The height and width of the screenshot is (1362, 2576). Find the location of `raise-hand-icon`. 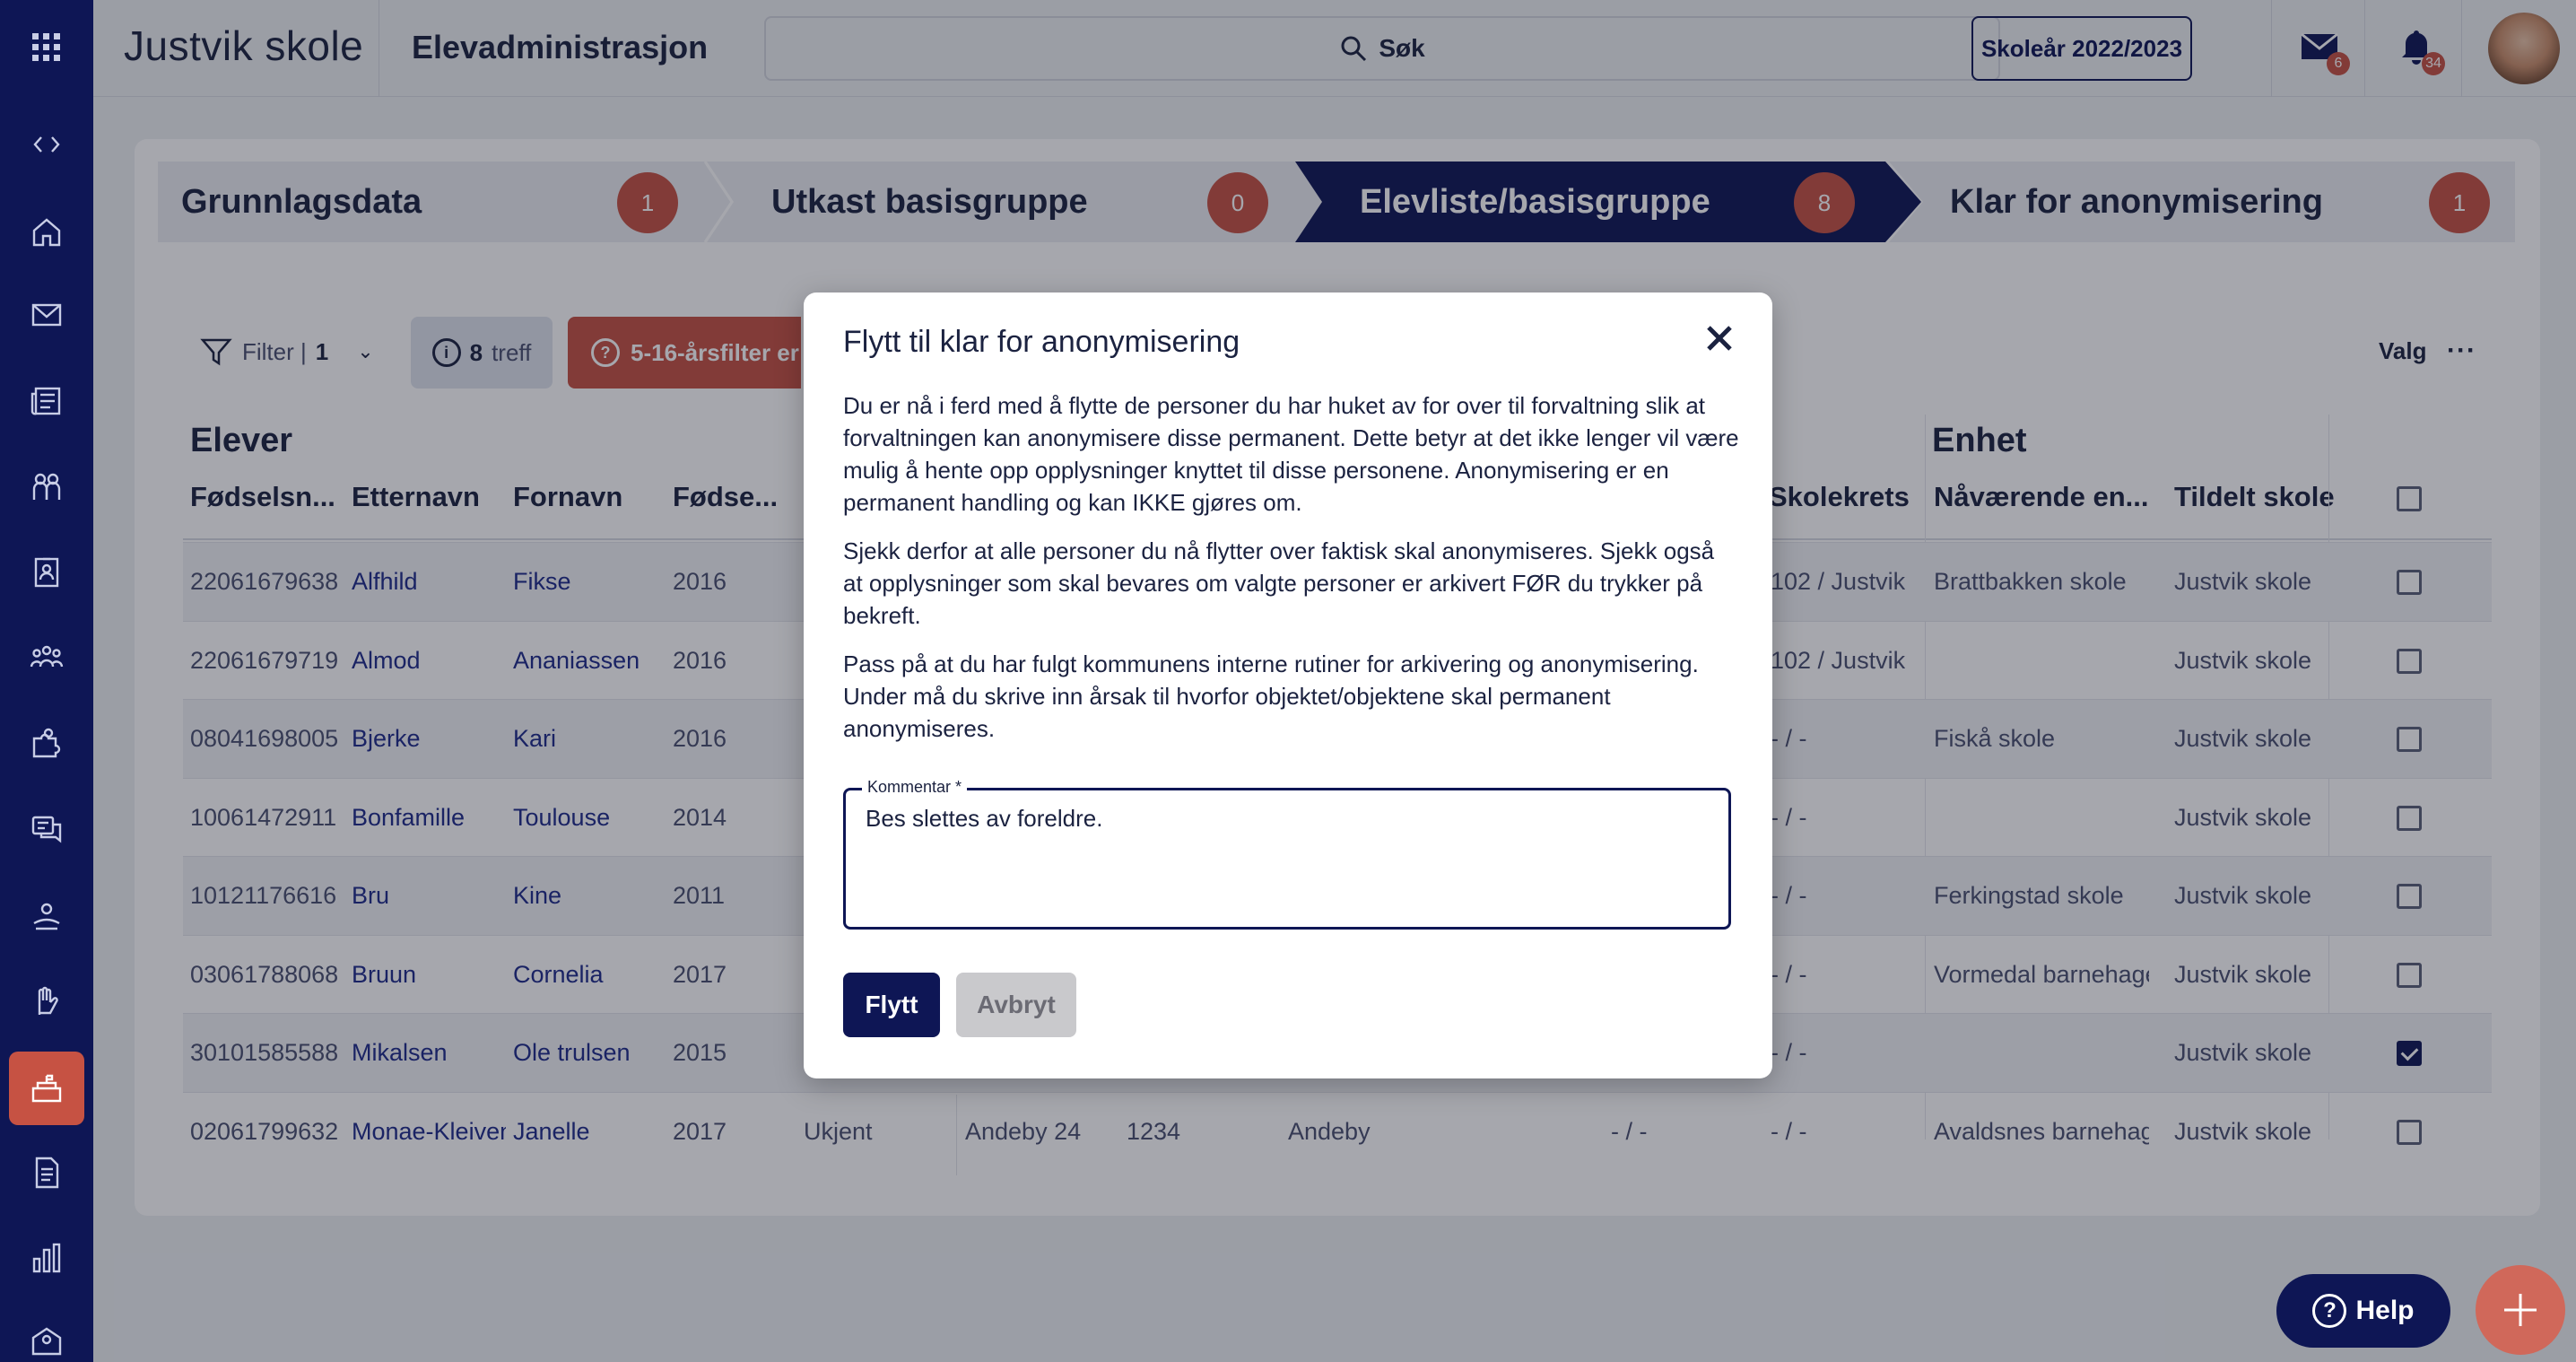

raise-hand-icon is located at coordinates (46, 1002).